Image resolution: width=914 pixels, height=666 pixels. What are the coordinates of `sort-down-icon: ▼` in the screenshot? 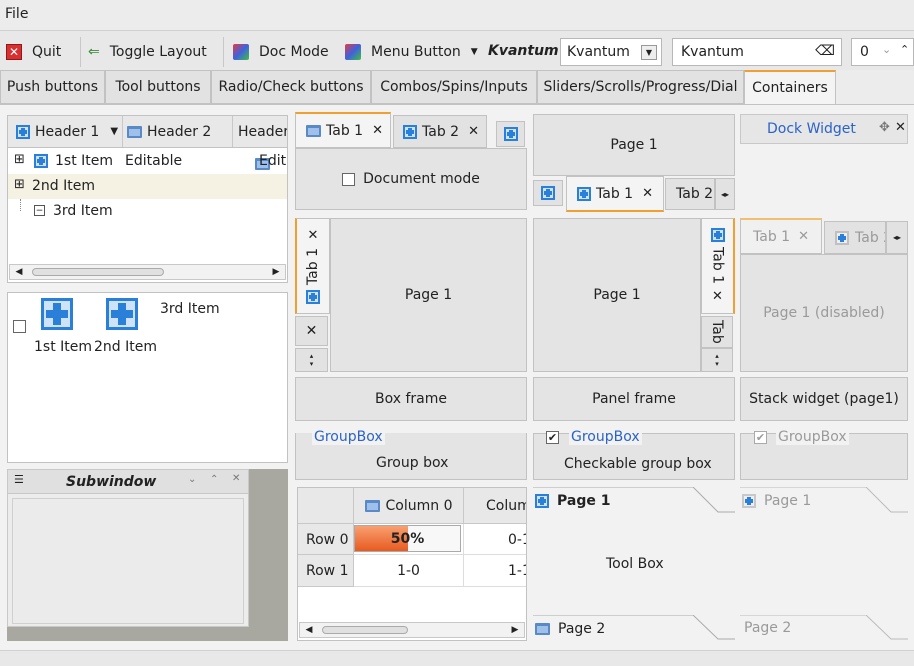 It's located at (114, 131).